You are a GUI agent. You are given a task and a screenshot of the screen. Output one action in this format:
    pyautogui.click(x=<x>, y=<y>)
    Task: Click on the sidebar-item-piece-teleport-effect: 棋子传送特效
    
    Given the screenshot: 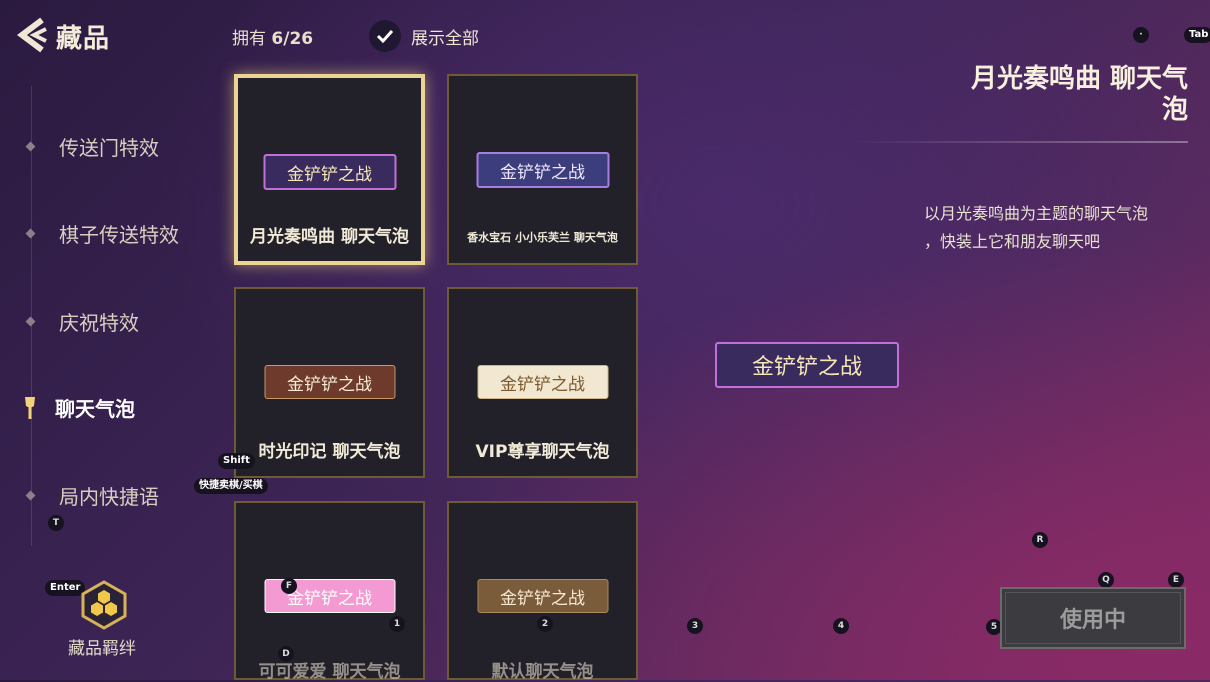 What is the action you would take?
    pyautogui.click(x=101, y=233)
    